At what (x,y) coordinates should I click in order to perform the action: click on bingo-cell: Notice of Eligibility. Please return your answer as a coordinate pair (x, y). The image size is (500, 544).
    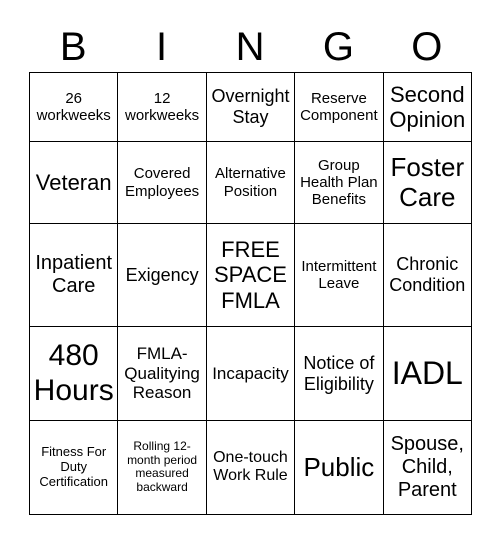
    Looking at the image, I should click on (339, 373).